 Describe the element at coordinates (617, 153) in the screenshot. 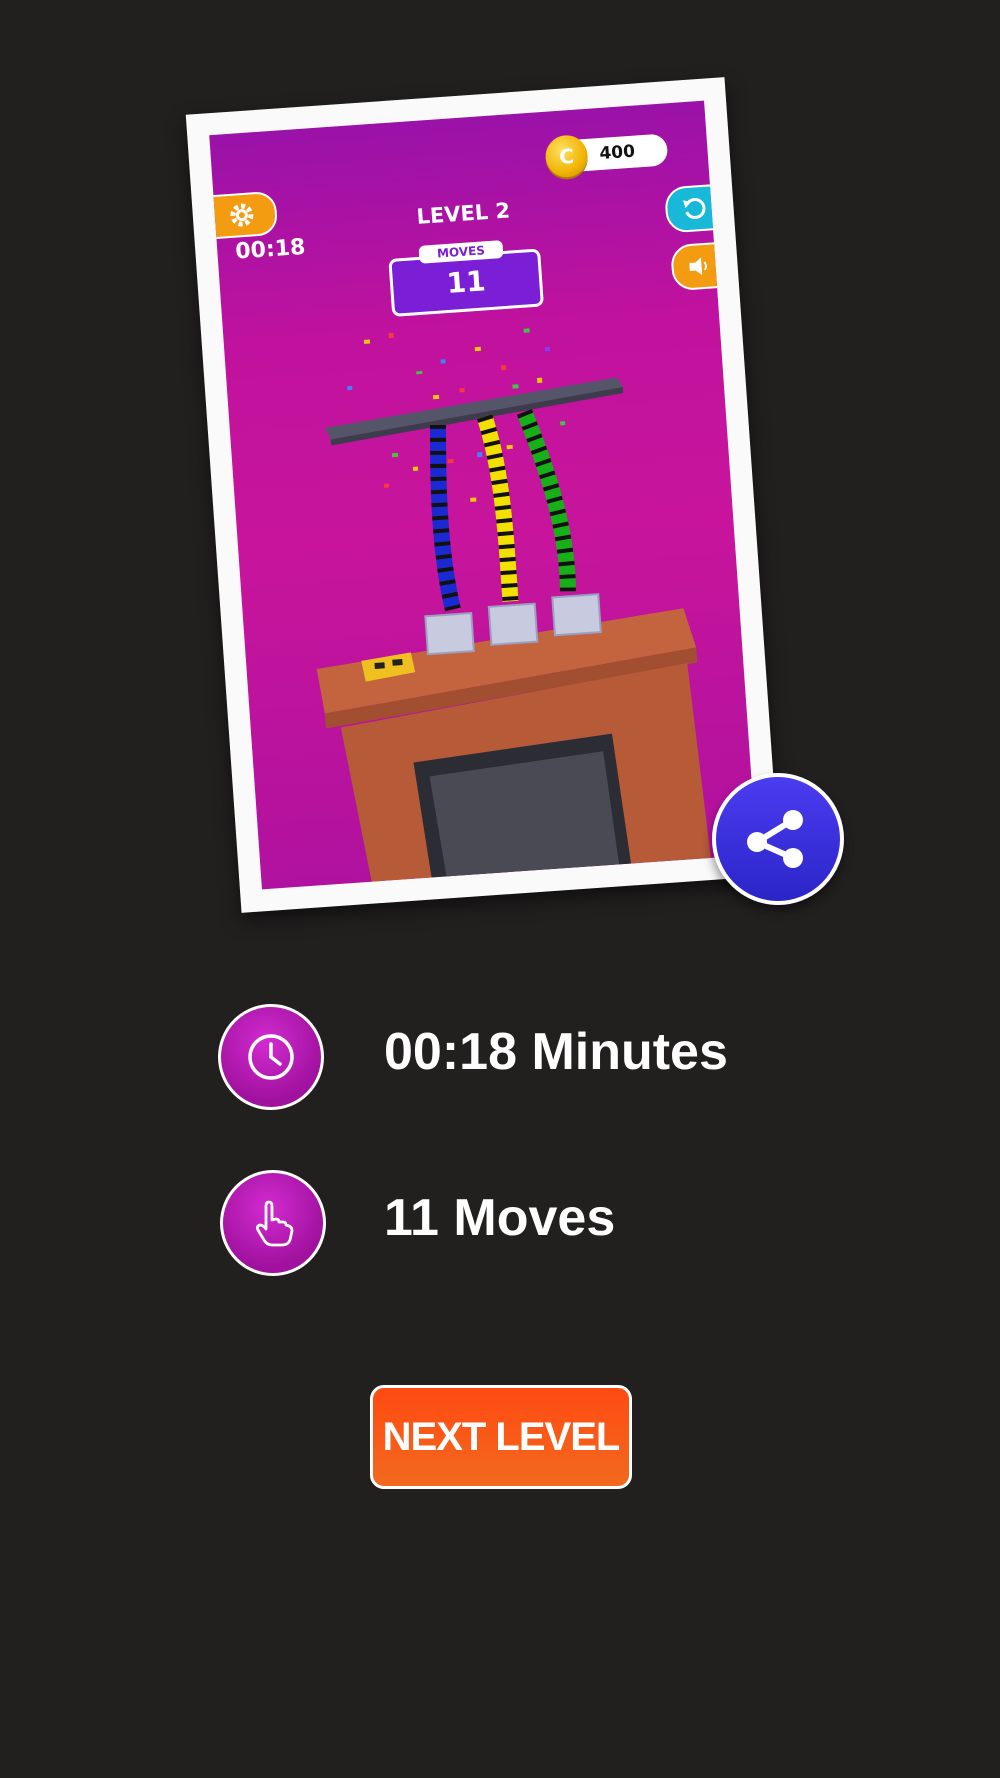

I see `coin-value: 400` at that location.